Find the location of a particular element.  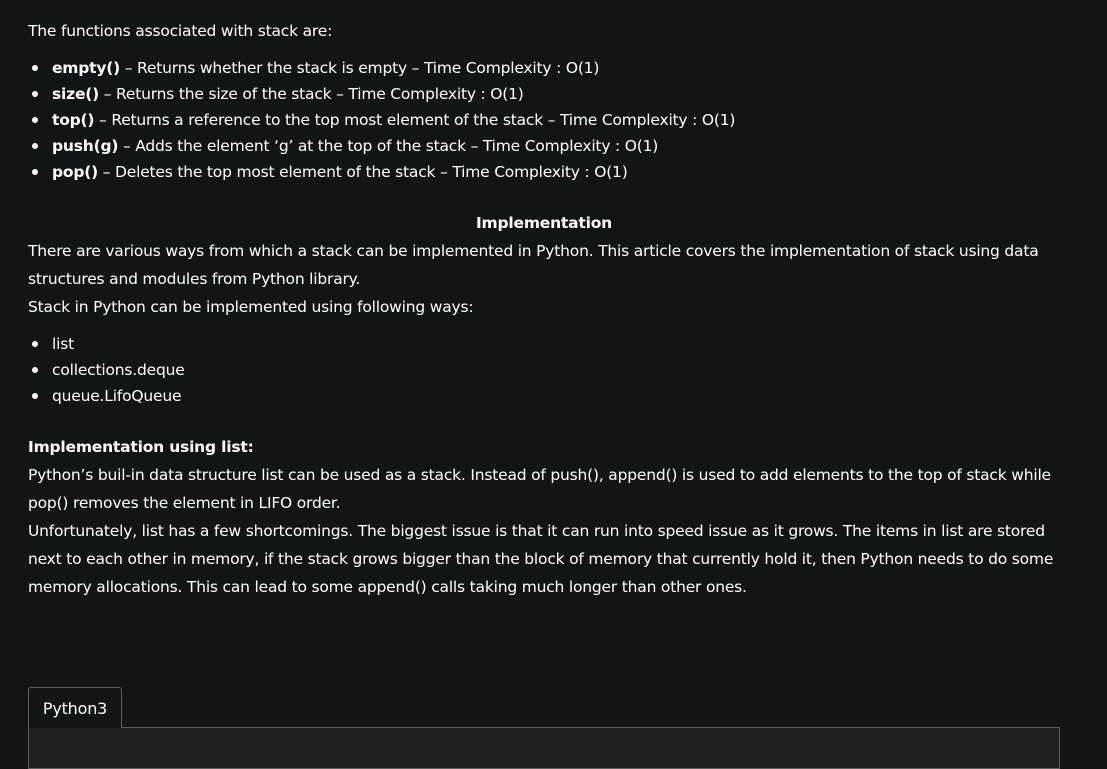

implementation-heading: Implementation is located at coordinates (543, 223).